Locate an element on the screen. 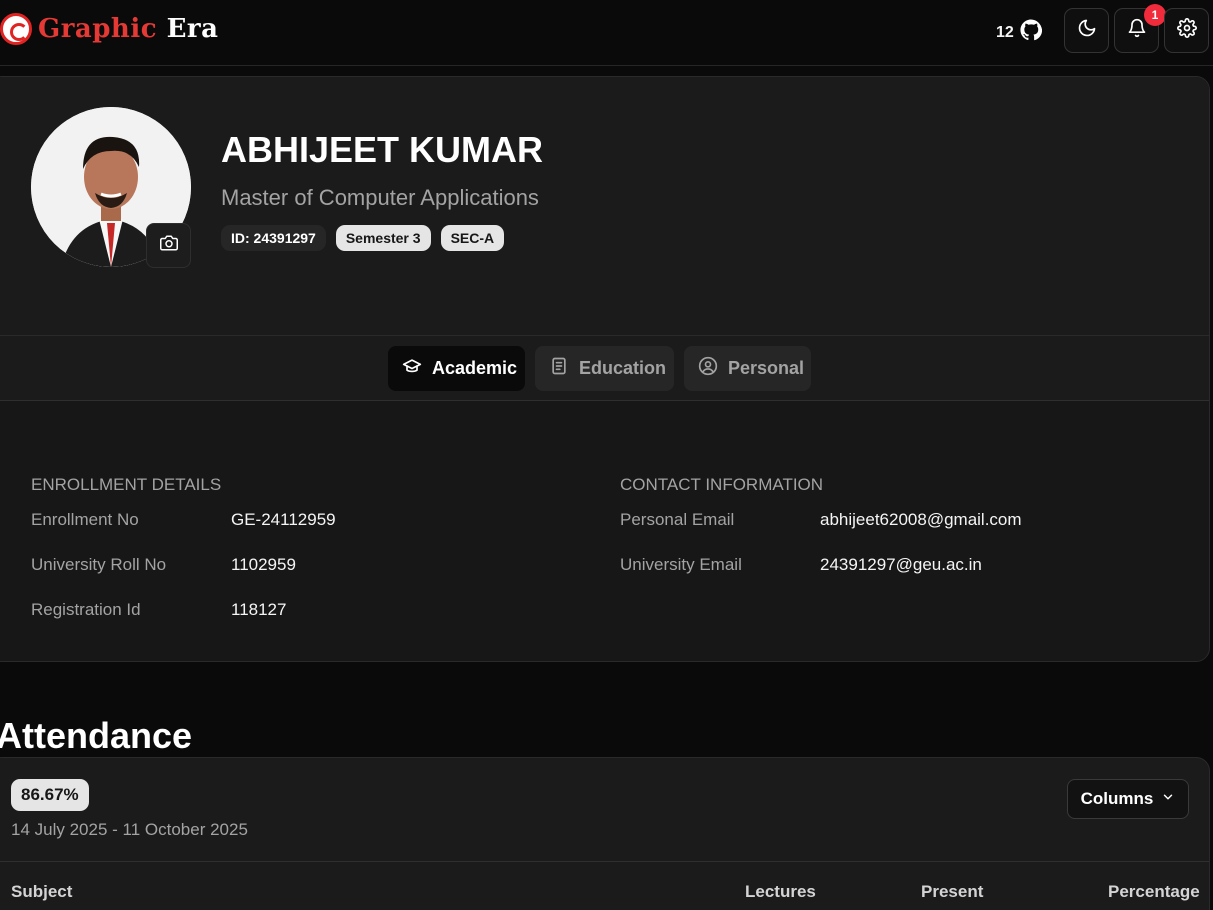  column-header-present: Present is located at coordinates (952, 892).